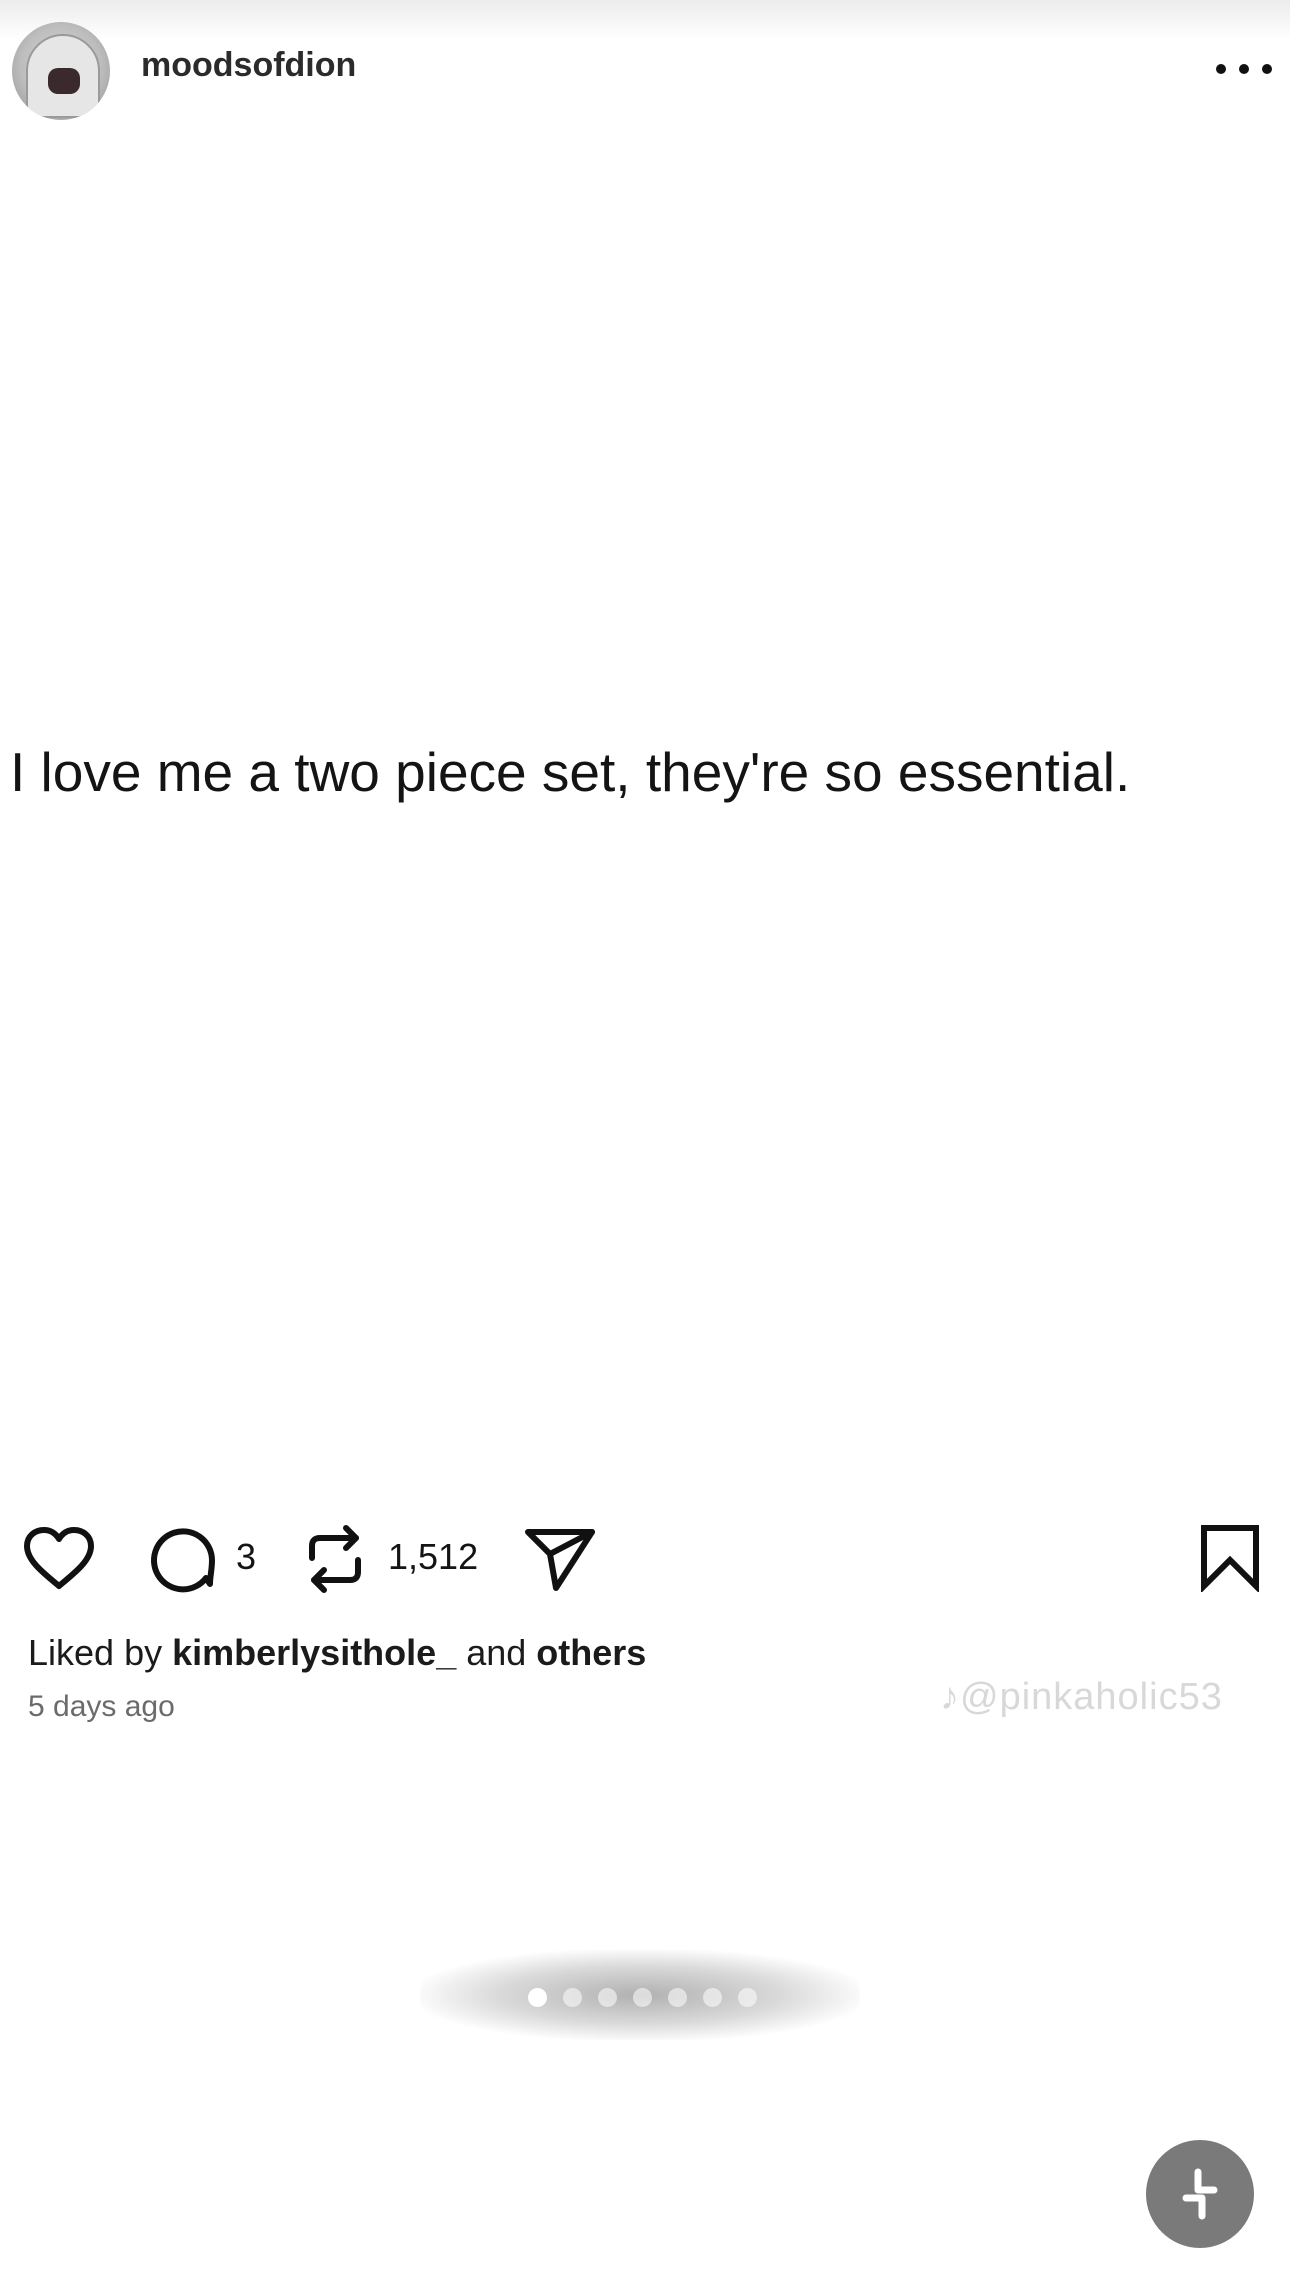 The image size is (1290, 2294). What do you see at coordinates (1244, 69) in the screenshot?
I see `more-horizontal-icon` at bounding box center [1244, 69].